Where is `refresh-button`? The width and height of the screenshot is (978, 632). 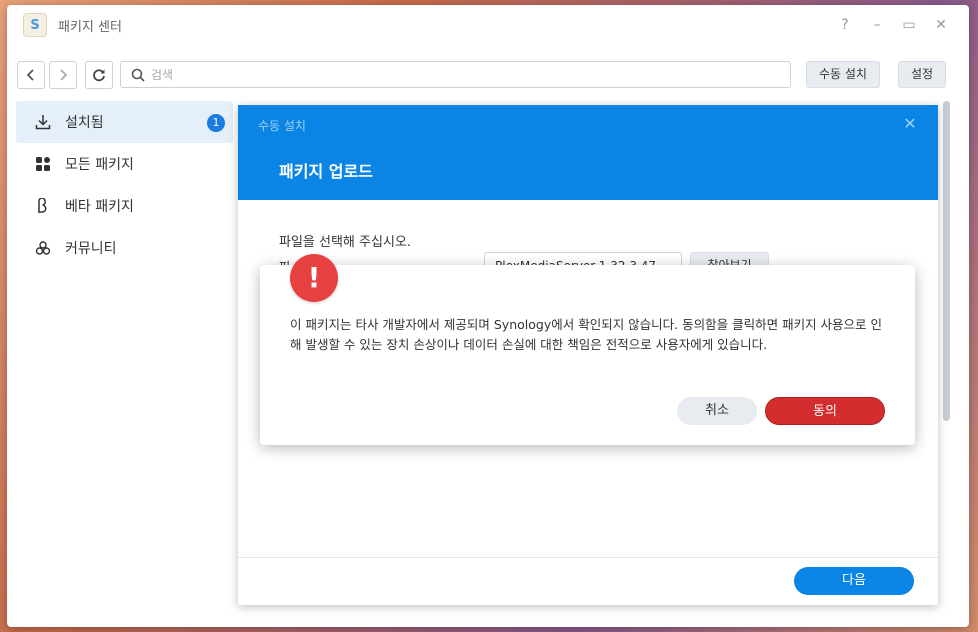 refresh-button is located at coordinates (99, 75).